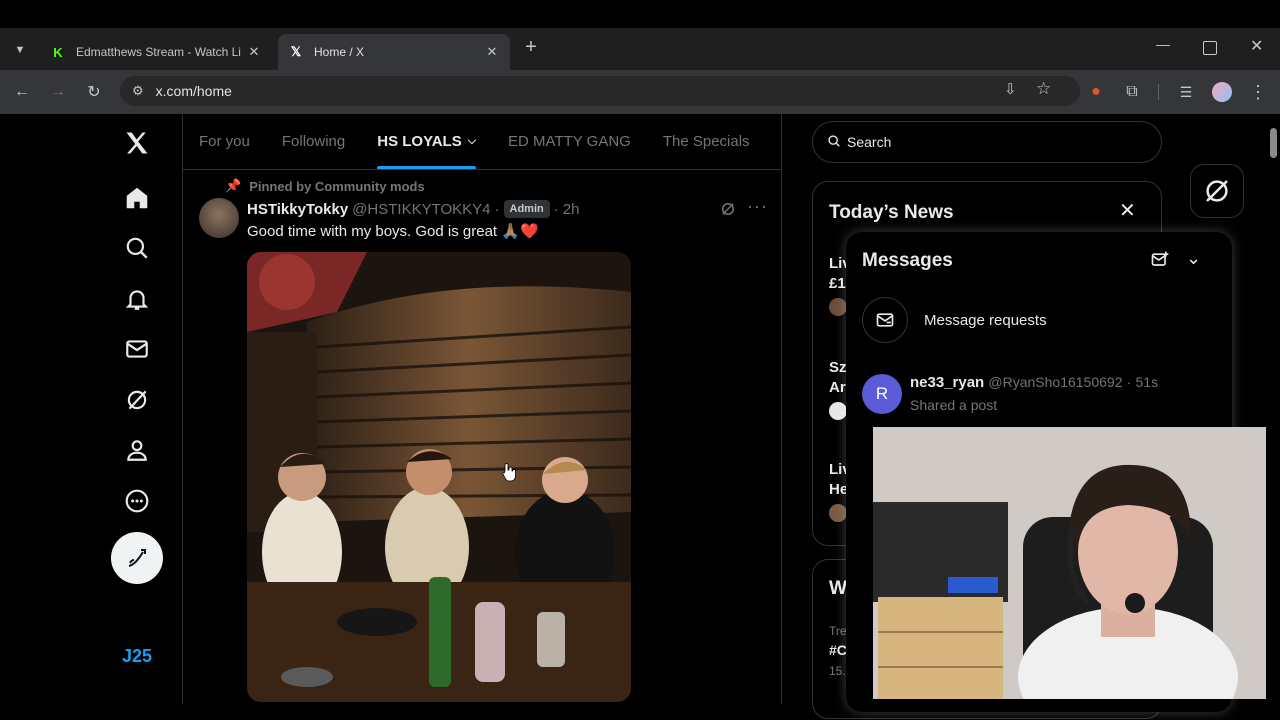 Image resolution: width=1280 pixels, height=720 pixels. I want to click on forward-icon: →, so click(58, 92).